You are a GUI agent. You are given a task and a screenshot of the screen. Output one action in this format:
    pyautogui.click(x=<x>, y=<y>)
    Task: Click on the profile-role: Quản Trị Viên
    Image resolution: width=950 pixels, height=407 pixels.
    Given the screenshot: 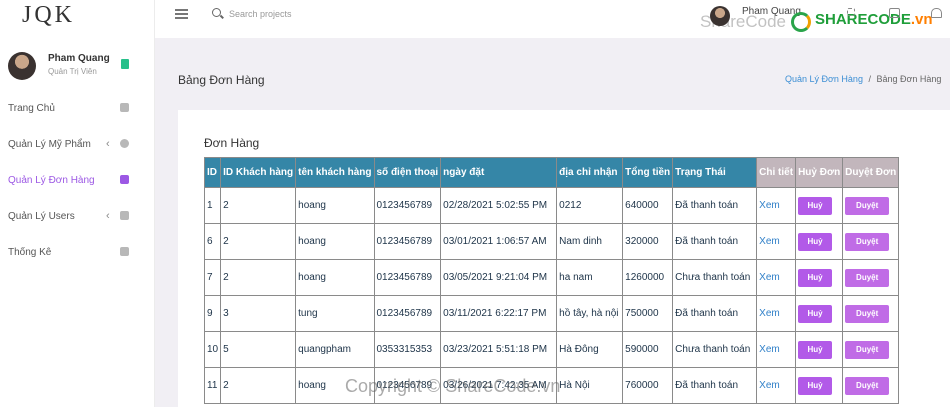 What is the action you would take?
    pyautogui.click(x=72, y=71)
    